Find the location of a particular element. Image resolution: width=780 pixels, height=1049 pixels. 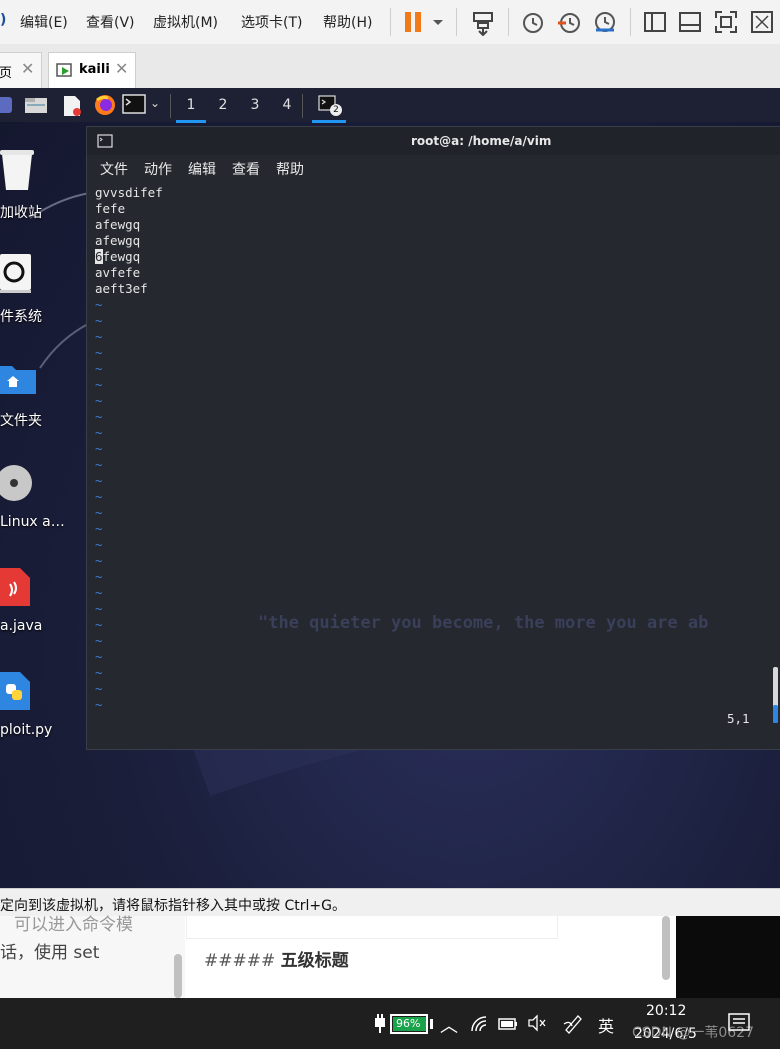

taskbar-terminal-button: 2 is located at coordinates (329, 107).